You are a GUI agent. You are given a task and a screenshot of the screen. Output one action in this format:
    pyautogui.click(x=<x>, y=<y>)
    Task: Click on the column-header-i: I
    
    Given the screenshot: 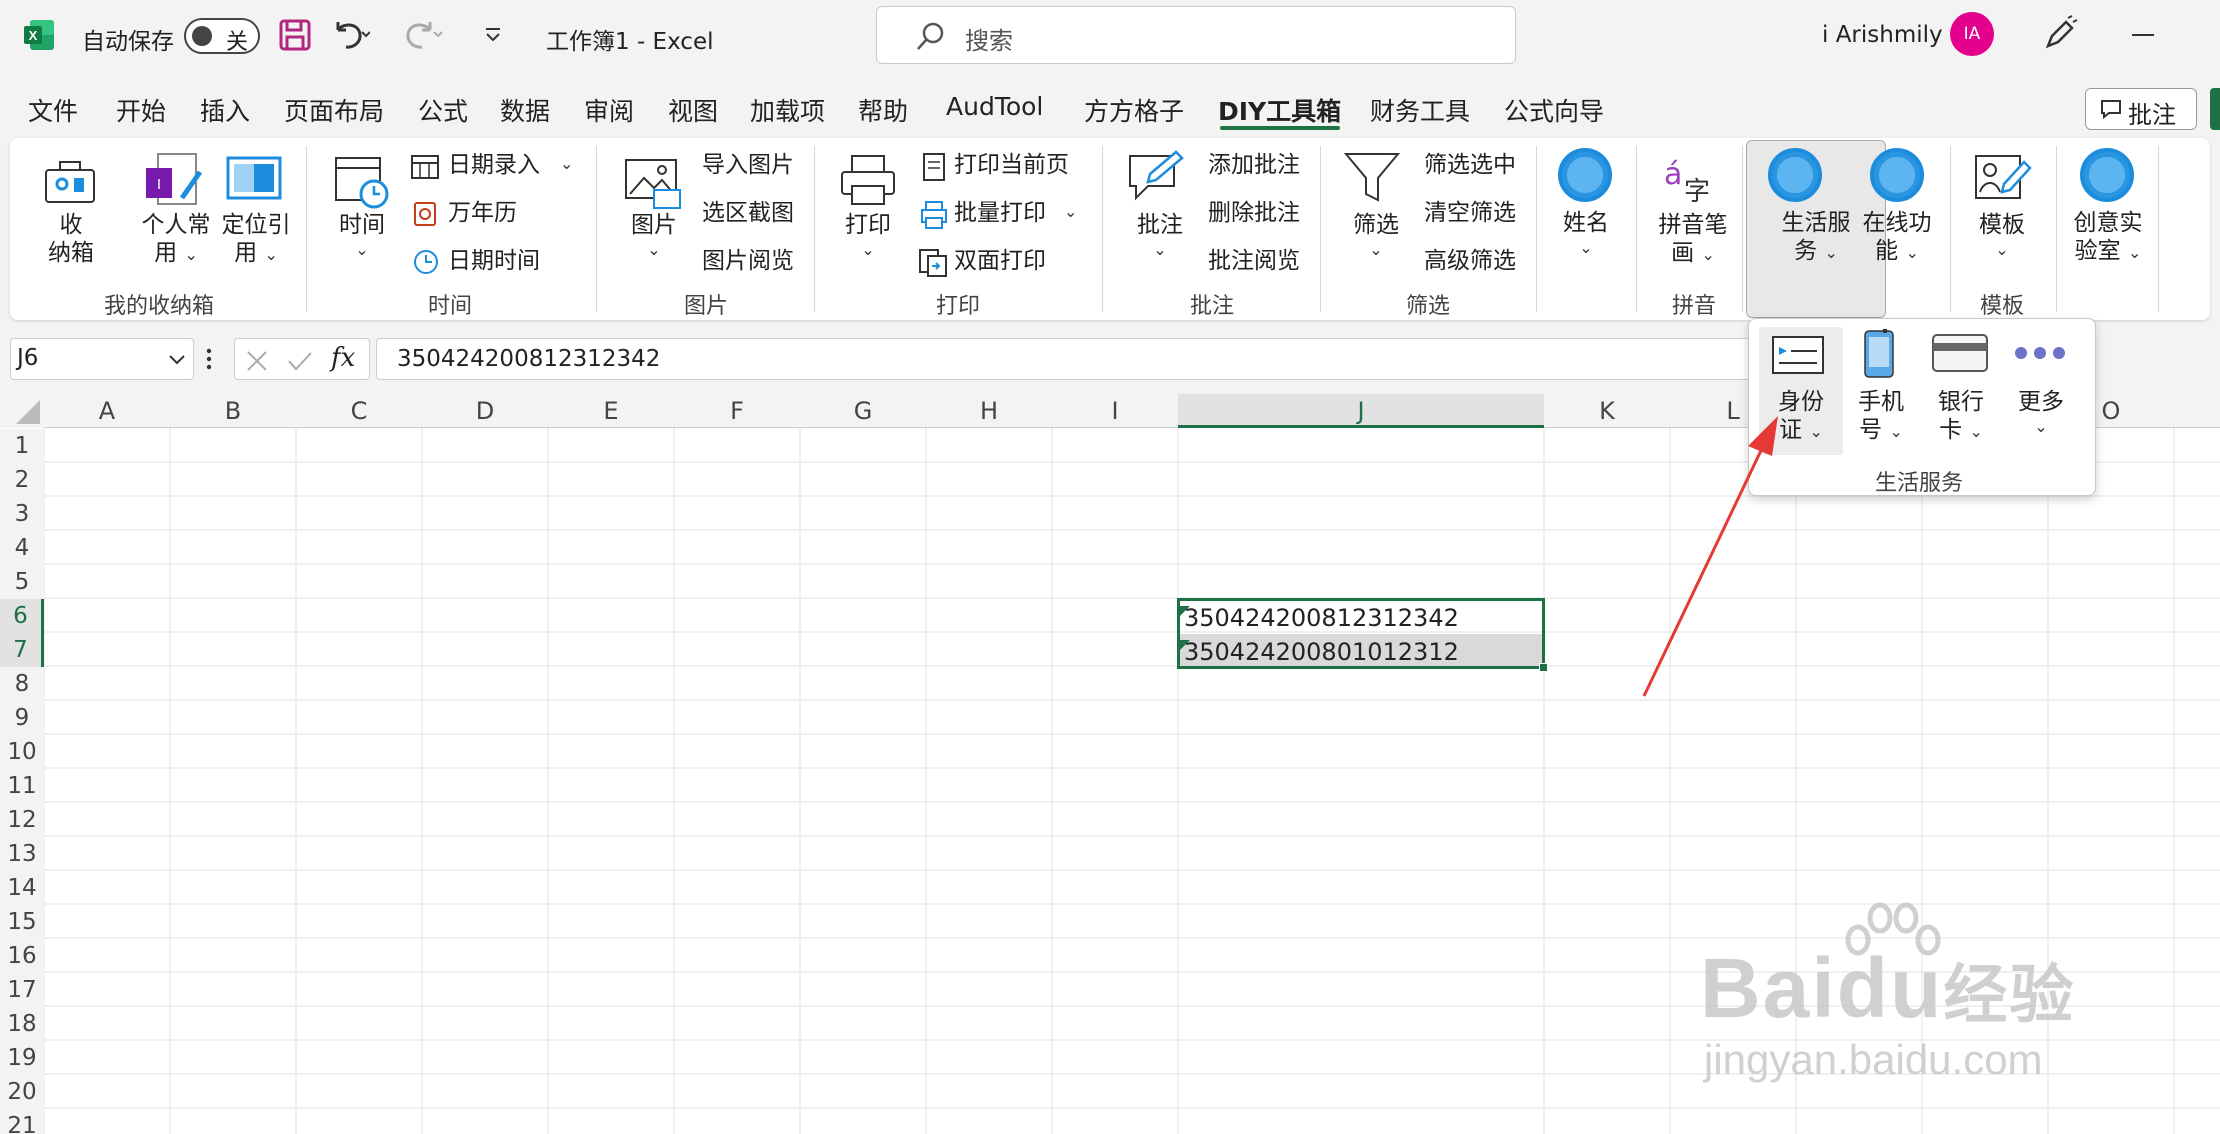 What is the action you would take?
    pyautogui.click(x=1115, y=411)
    